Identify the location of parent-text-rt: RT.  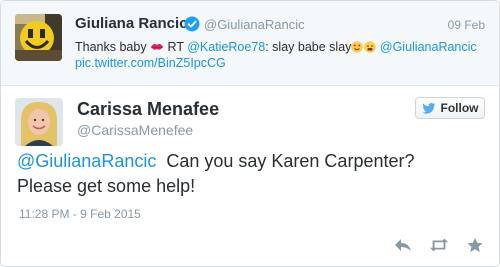
(176, 47).